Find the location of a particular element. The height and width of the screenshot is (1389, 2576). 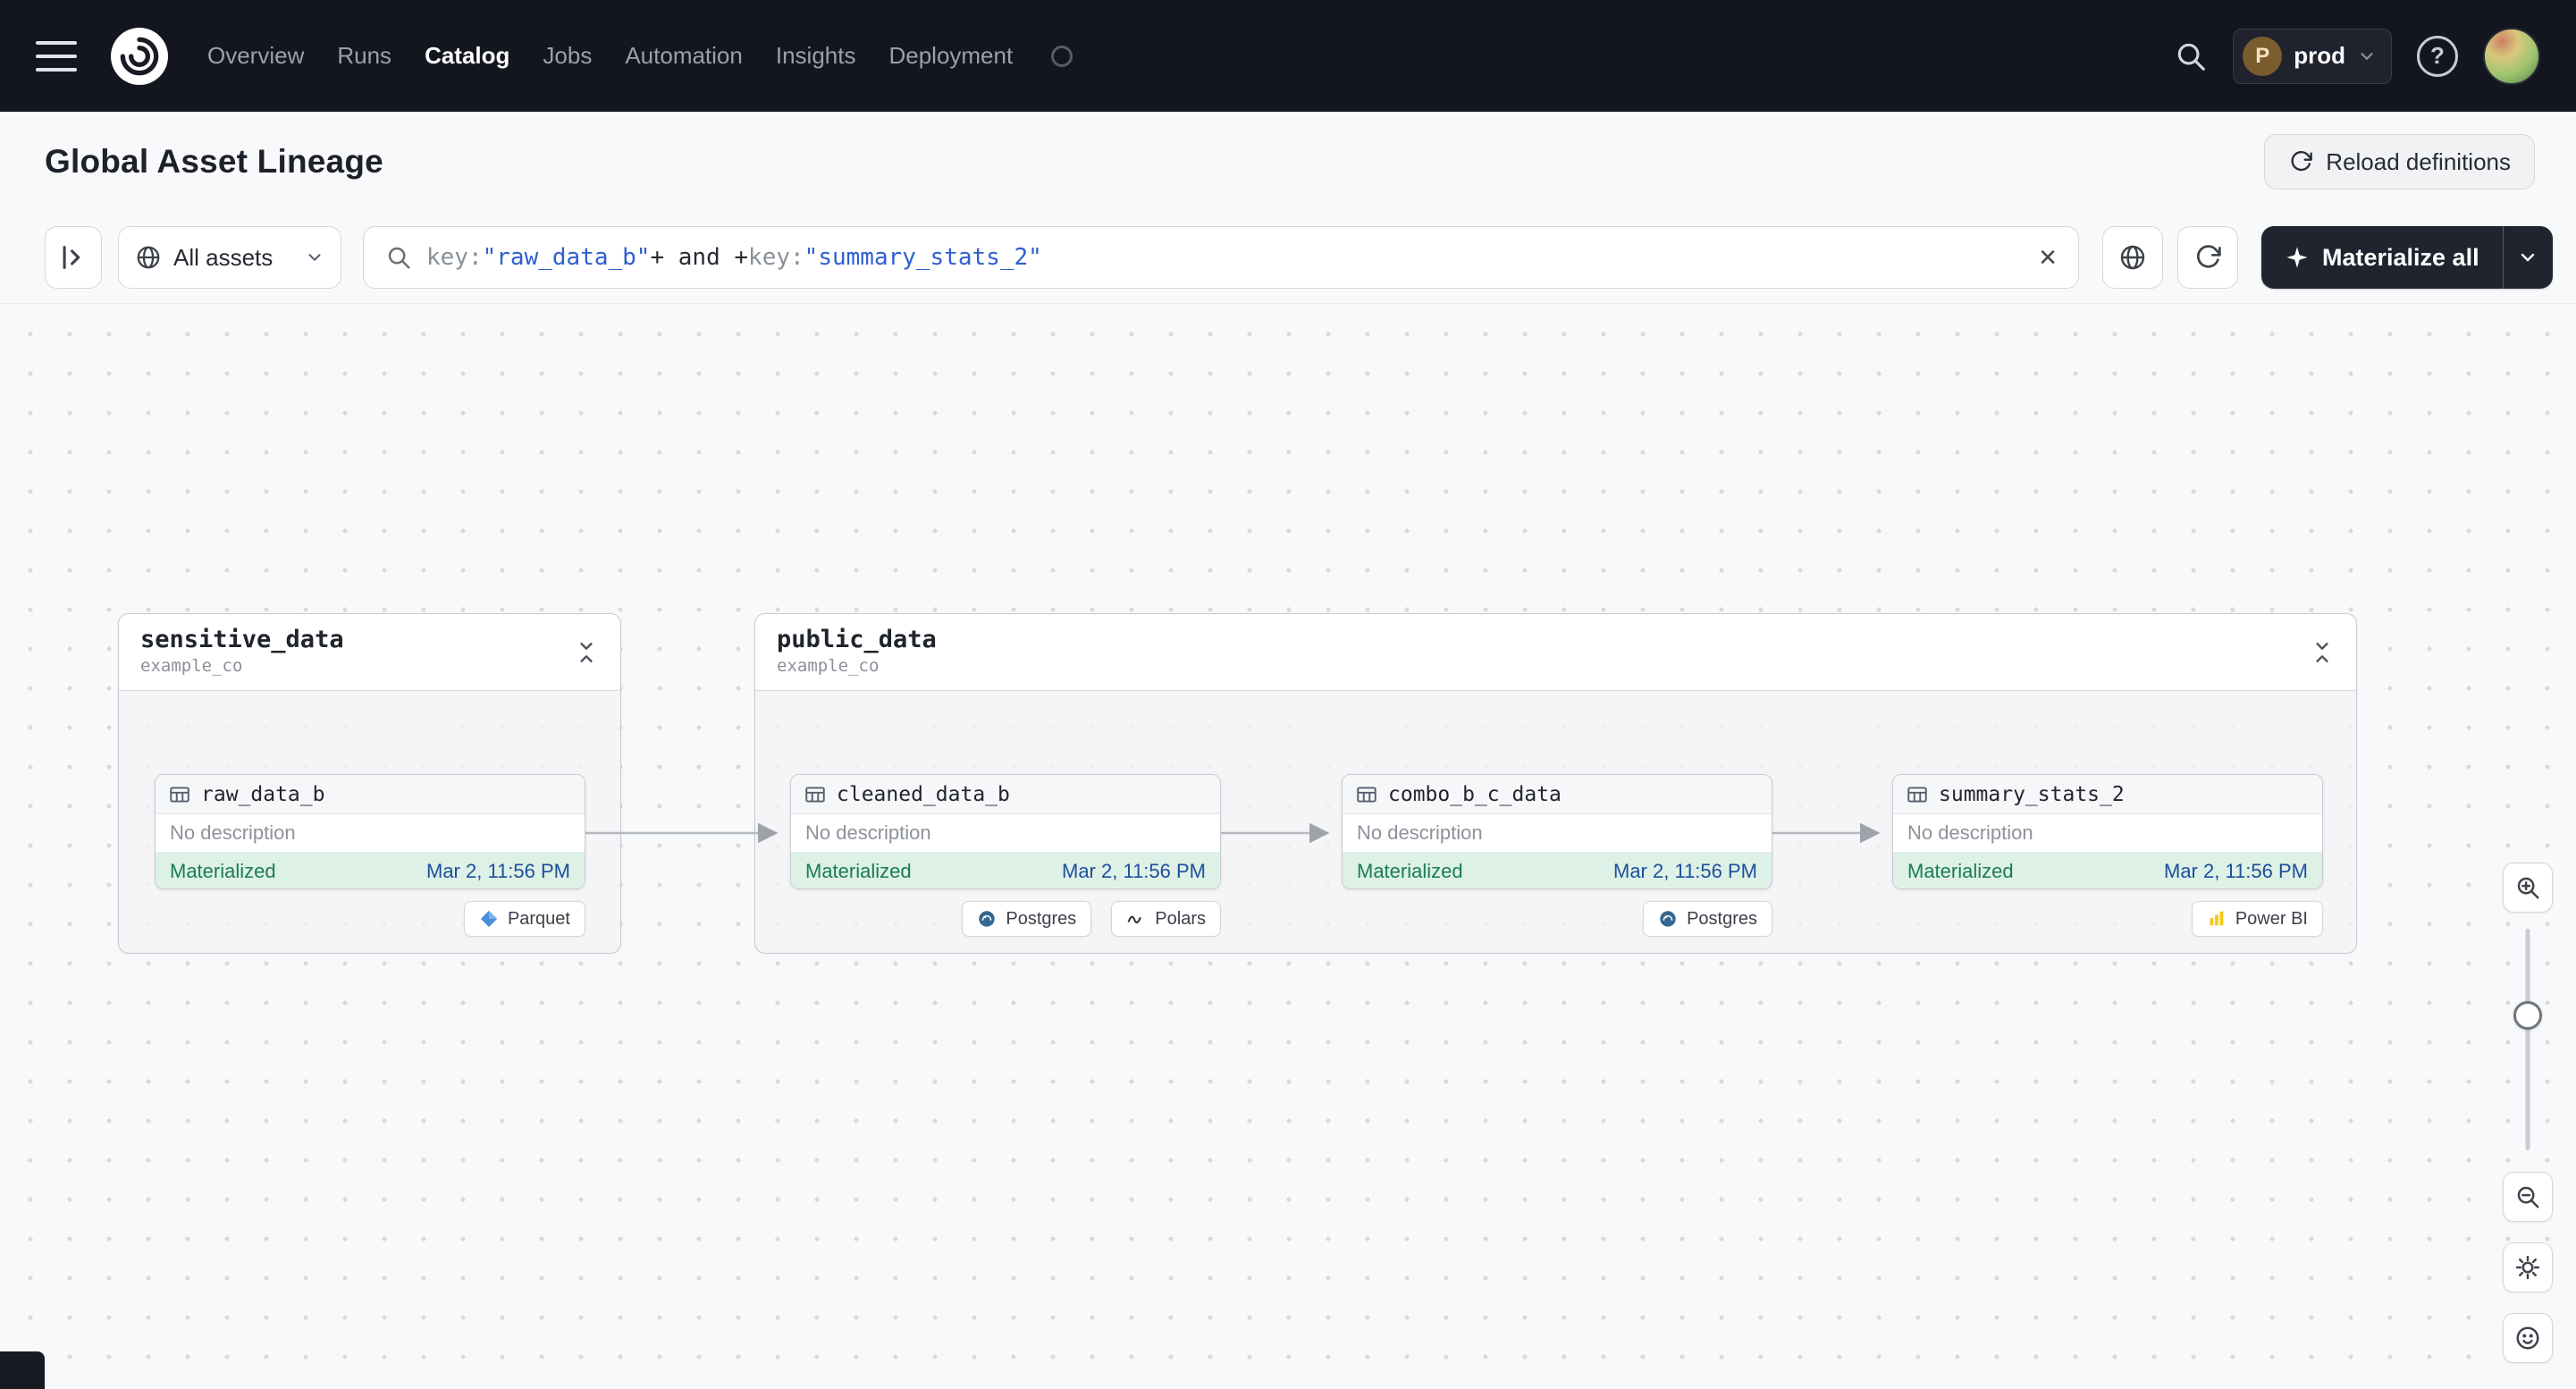

nav-item-jobs: Jobs is located at coordinates (568, 56).